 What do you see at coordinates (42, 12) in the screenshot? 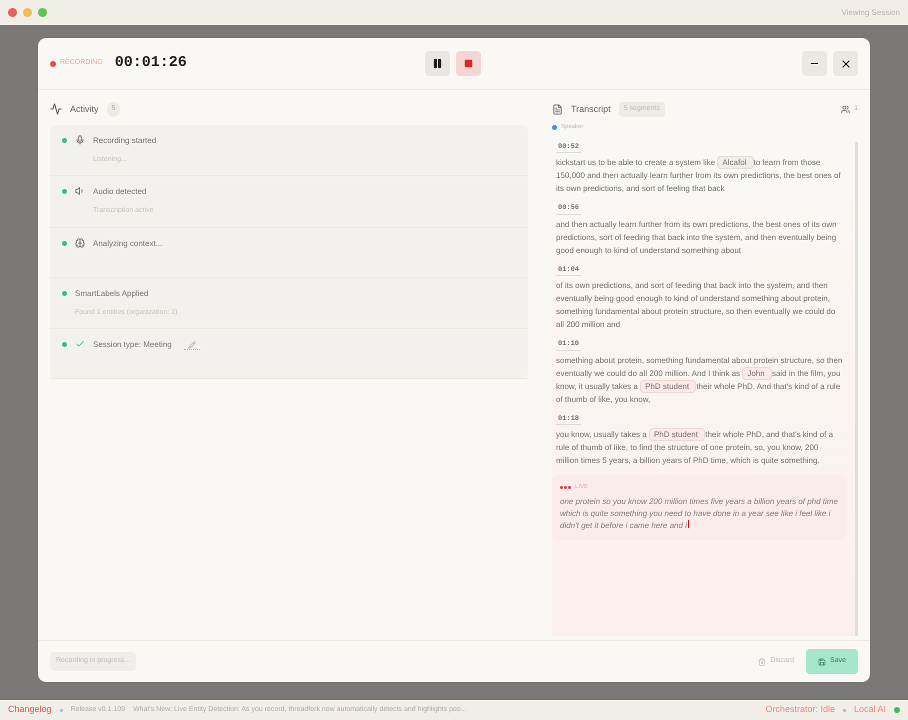
I see `maximize-window-icon` at bounding box center [42, 12].